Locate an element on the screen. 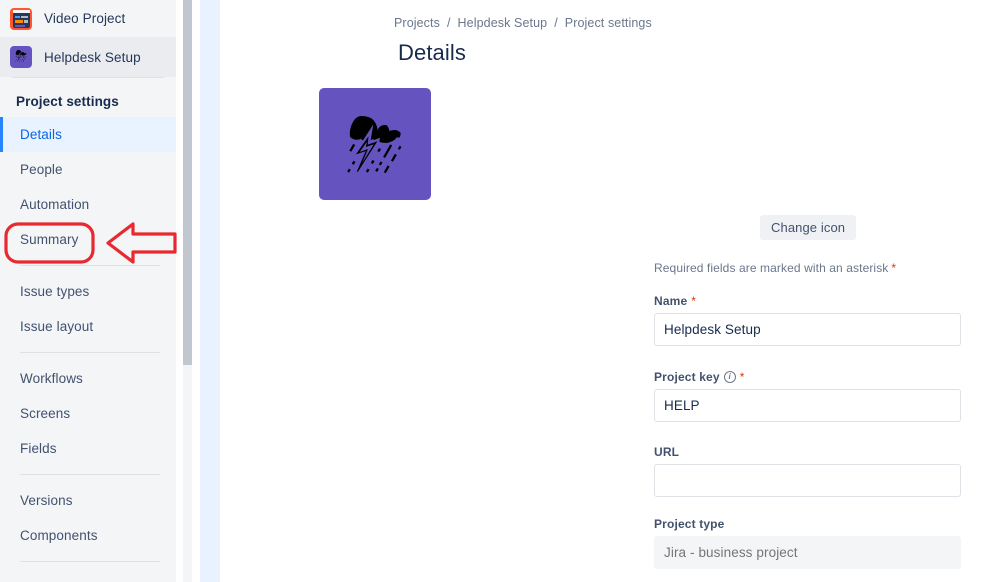  sidebar-item-automation: Automation is located at coordinates (88, 204).